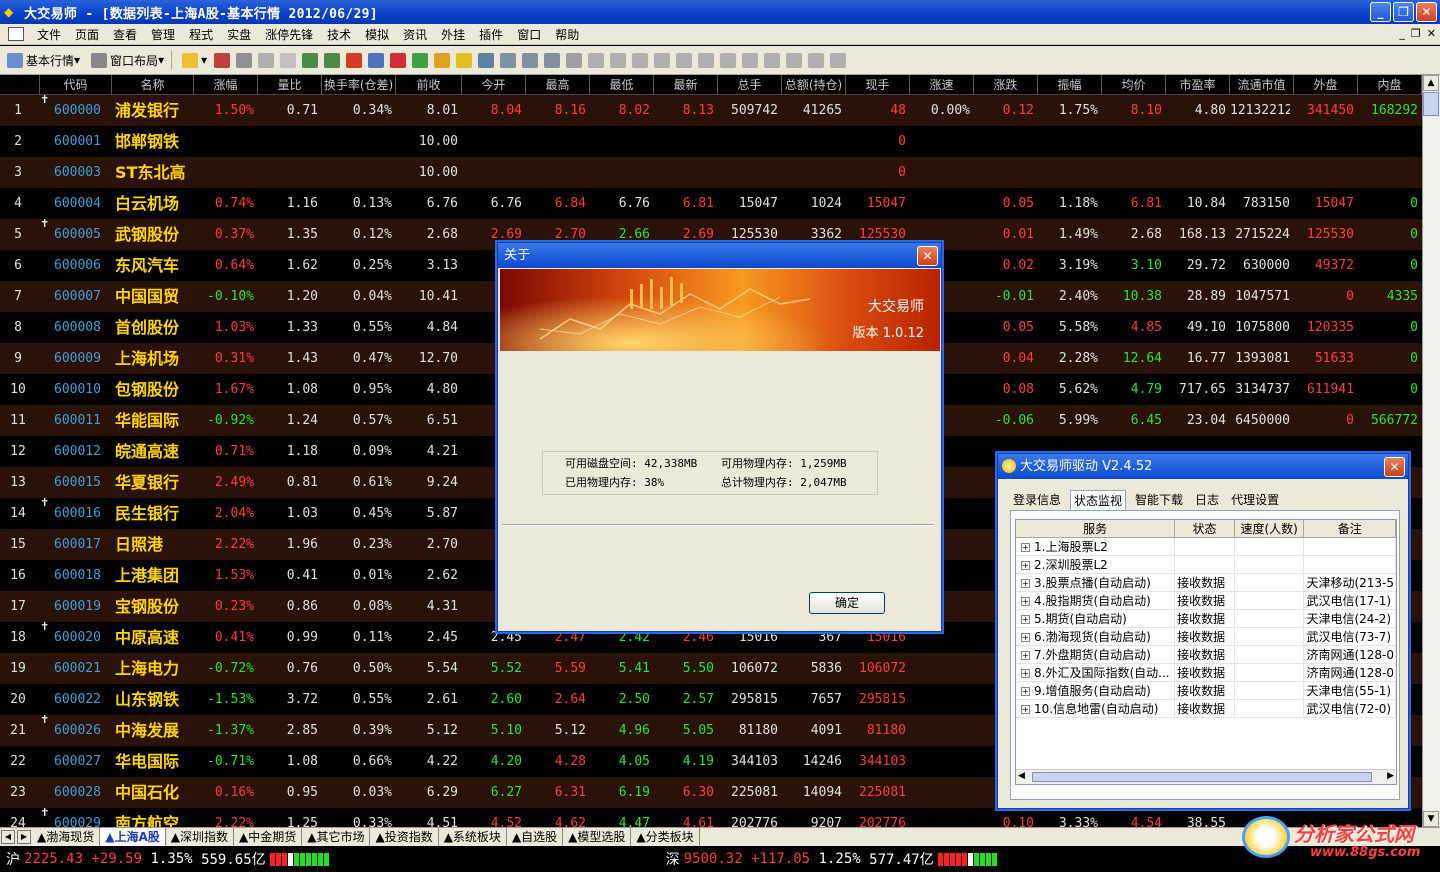  Describe the element at coordinates (1431, 104) in the screenshot. I see `scroll-thumb` at that location.